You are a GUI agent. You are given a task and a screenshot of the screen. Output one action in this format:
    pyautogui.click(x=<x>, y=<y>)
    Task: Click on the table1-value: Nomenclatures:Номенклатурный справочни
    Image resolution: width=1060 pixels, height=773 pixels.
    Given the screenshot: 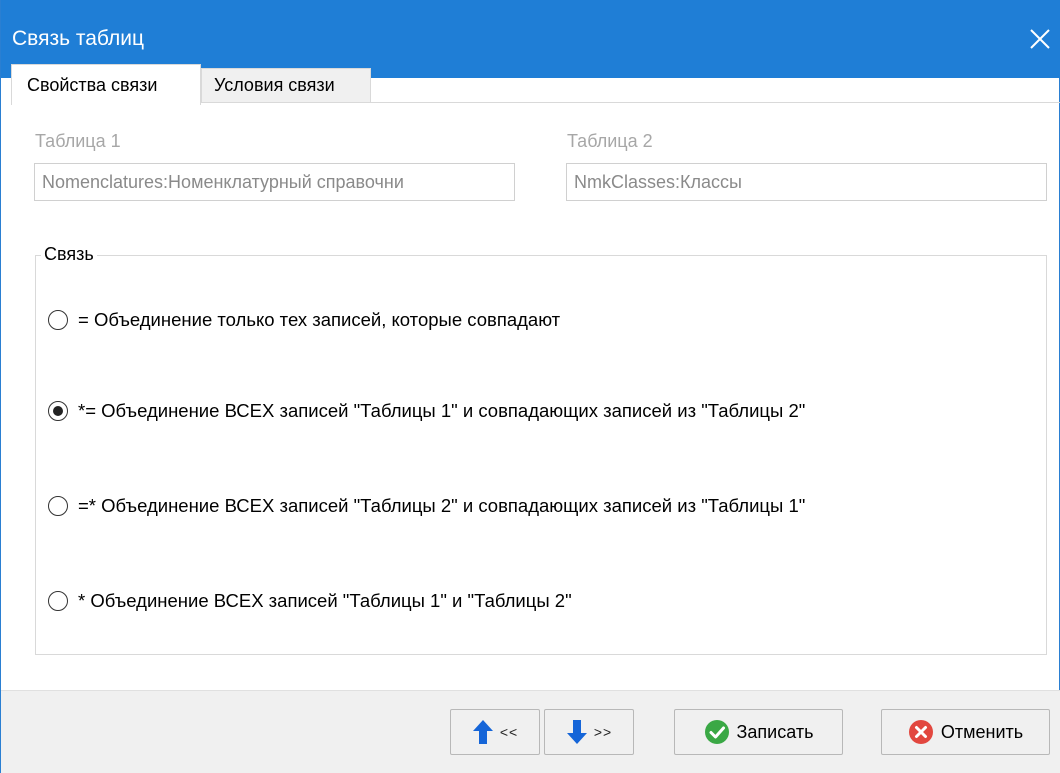 What is the action you would take?
    pyautogui.click(x=223, y=181)
    